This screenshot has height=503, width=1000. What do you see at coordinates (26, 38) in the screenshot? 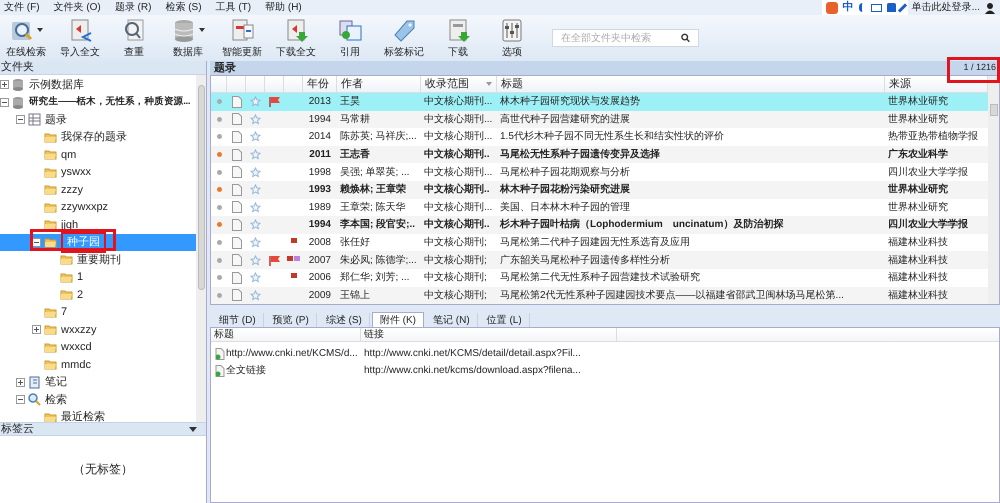
I see `toolbar-button: 在线检索` at bounding box center [26, 38].